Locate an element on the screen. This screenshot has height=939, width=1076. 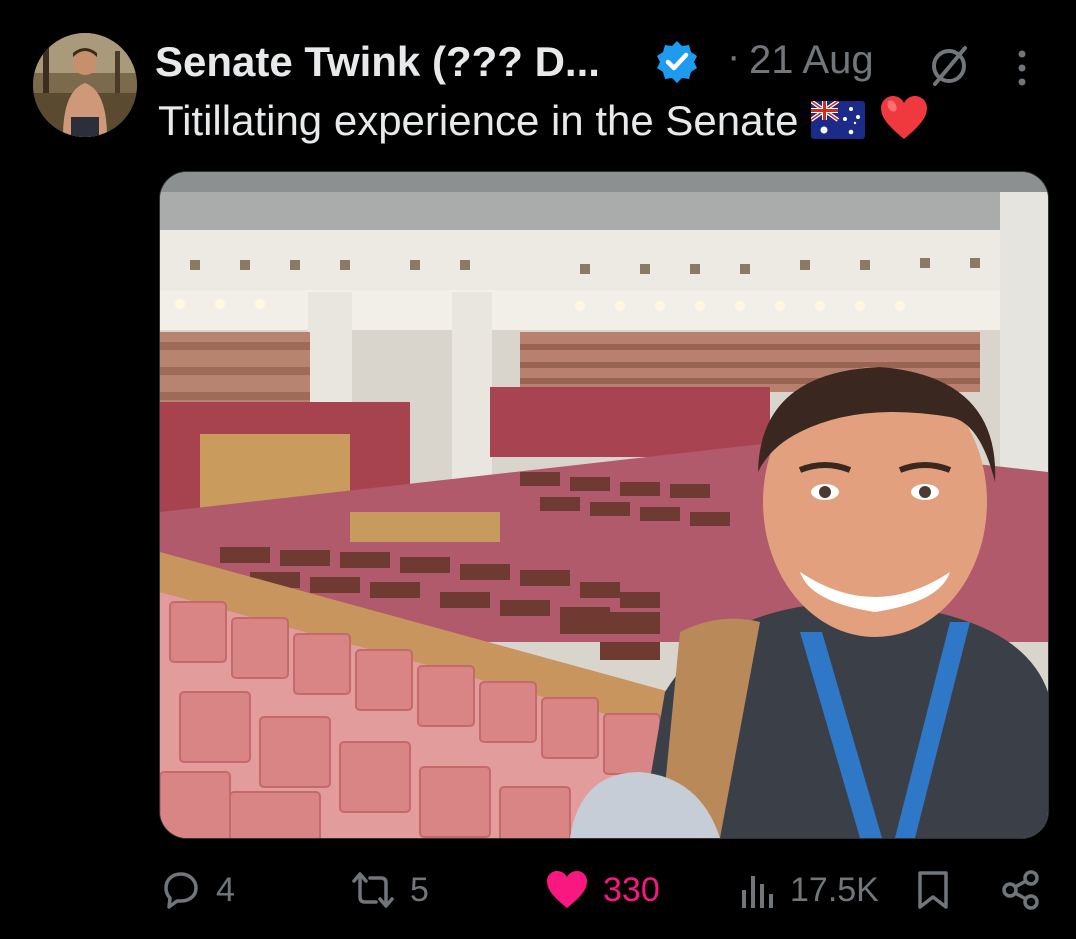
analytics-icon is located at coordinates (757, 892).